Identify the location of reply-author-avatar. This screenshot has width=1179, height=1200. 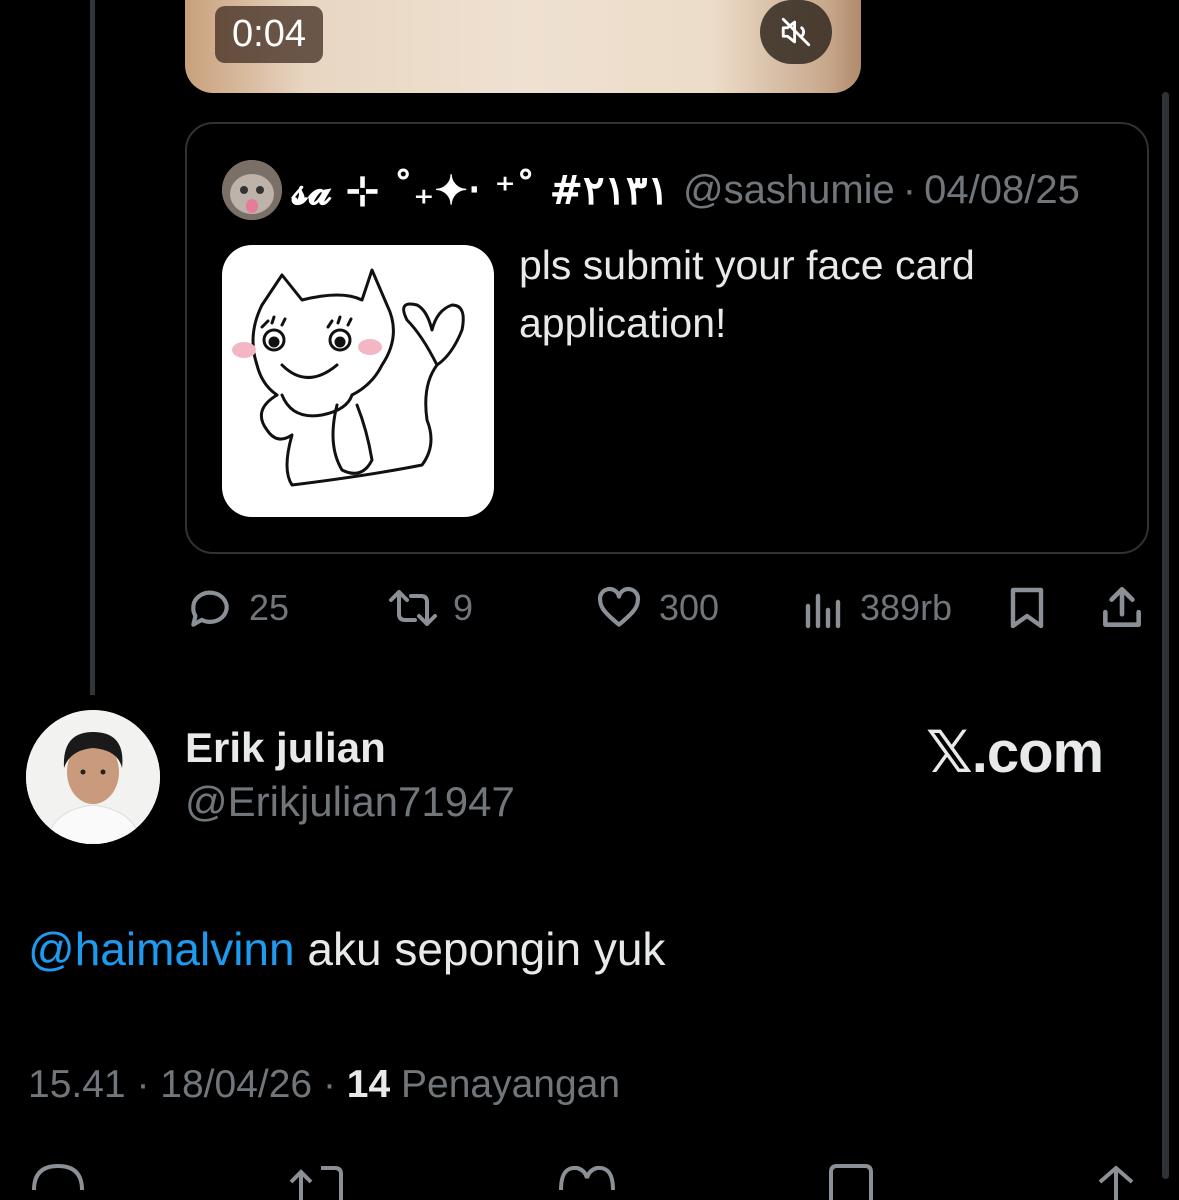
(93, 777).